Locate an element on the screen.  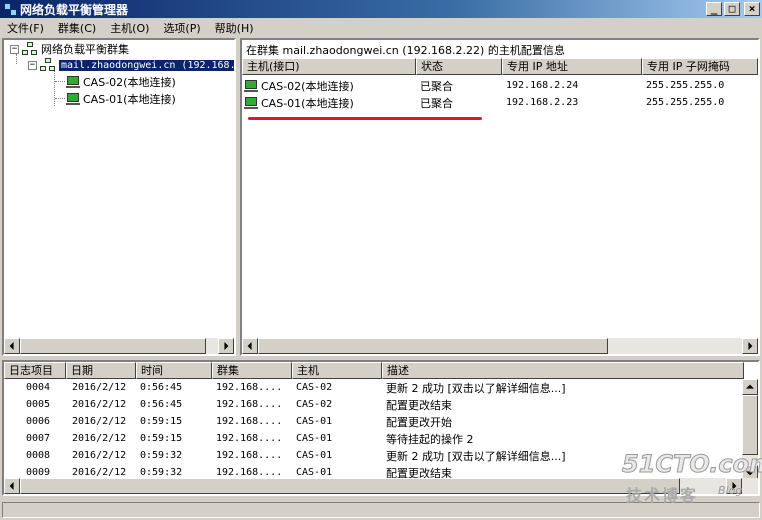
watermark-brand: 51CTO.com is located at coordinates (691, 464).